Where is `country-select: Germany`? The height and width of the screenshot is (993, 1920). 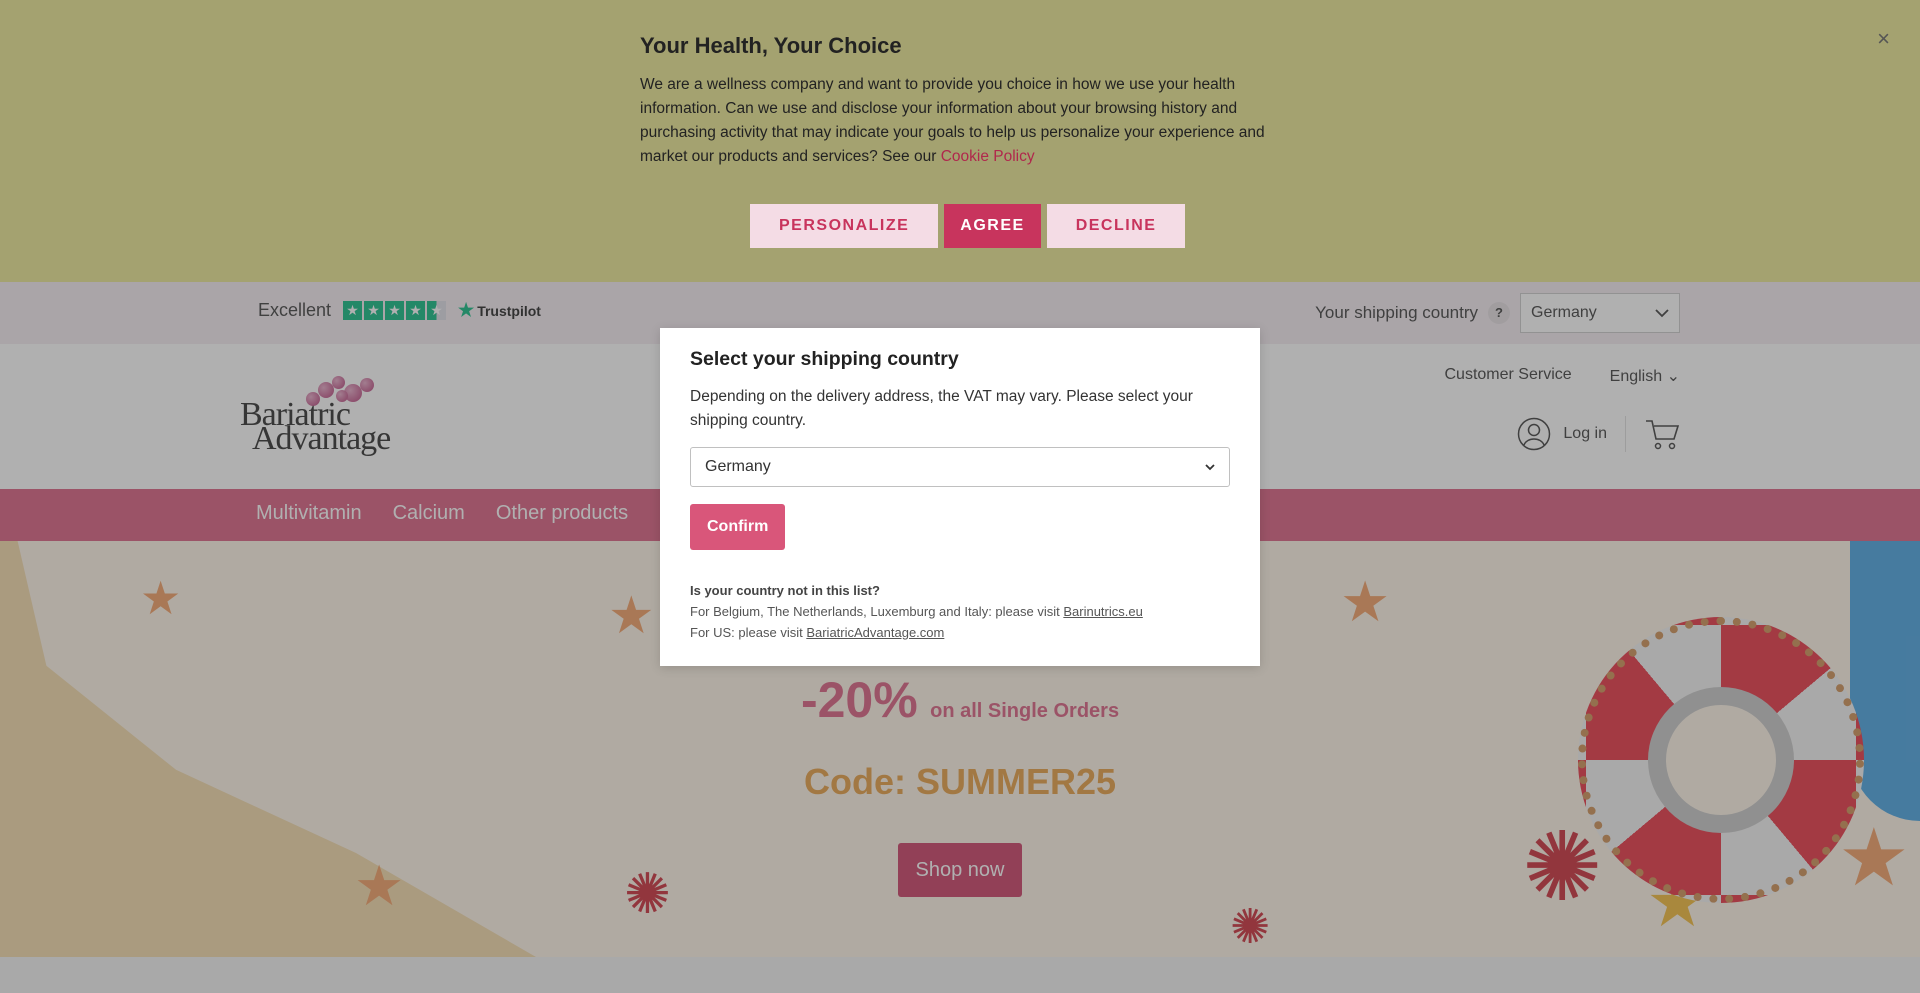 country-select: Germany is located at coordinates (960, 467).